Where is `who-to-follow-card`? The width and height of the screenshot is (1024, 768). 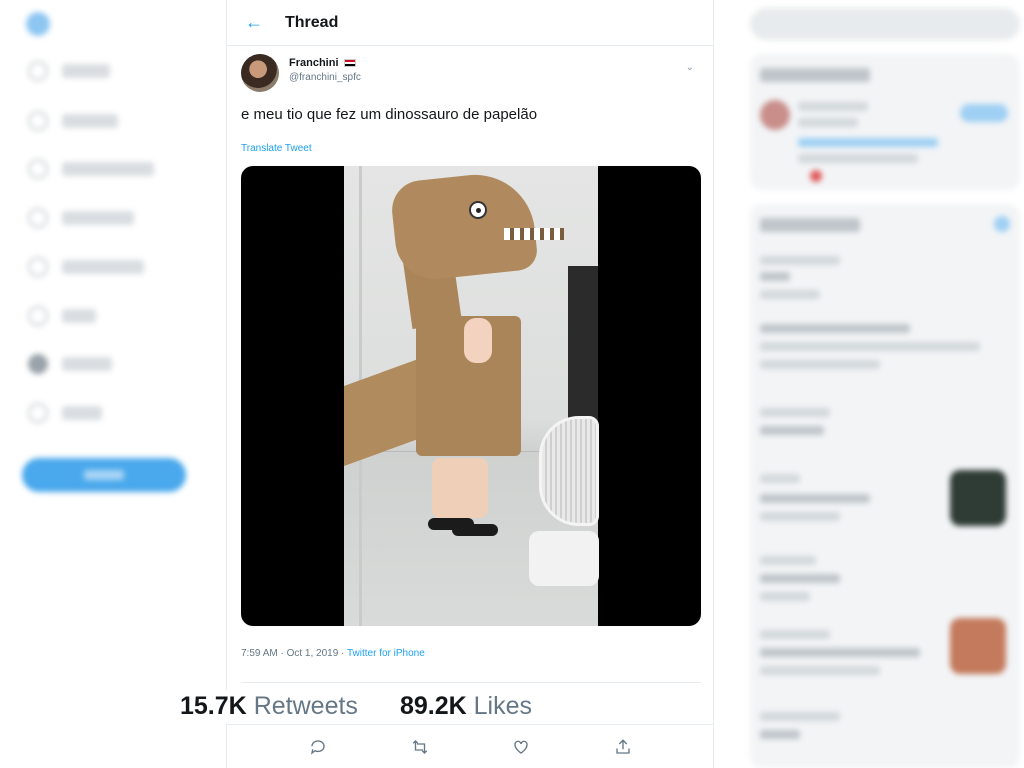
who-to-follow-card is located at coordinates (885, 122).